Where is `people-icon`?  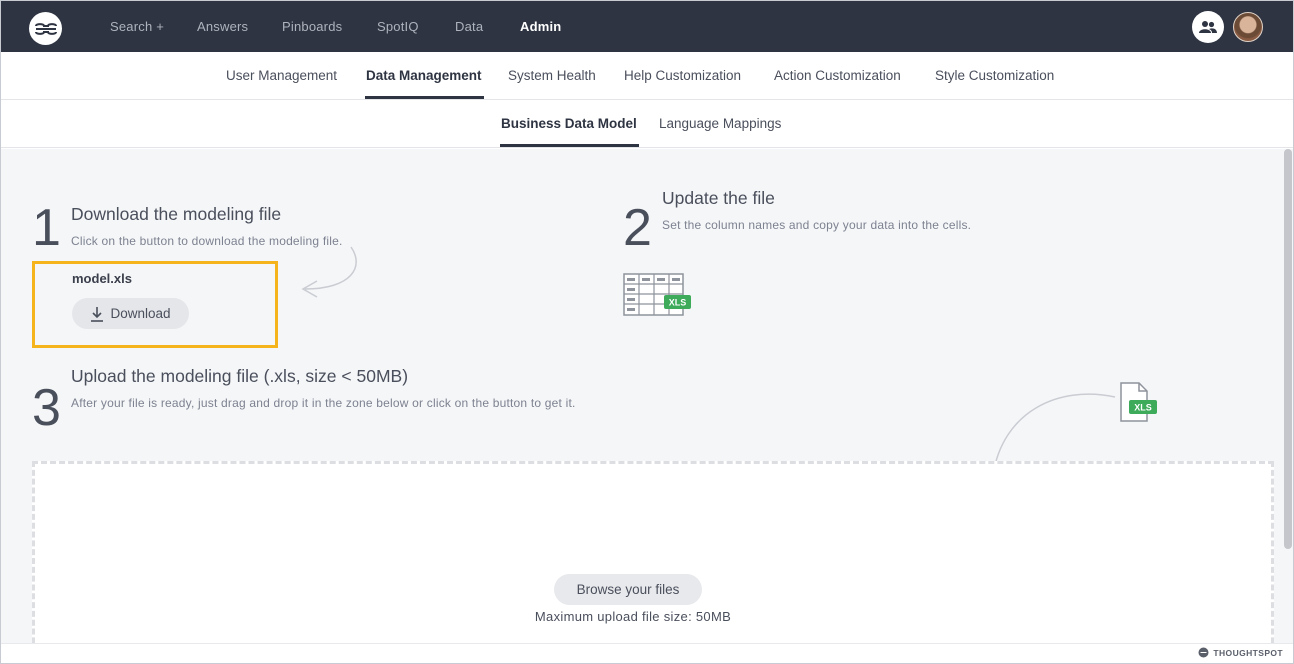
people-icon is located at coordinates (1208, 27).